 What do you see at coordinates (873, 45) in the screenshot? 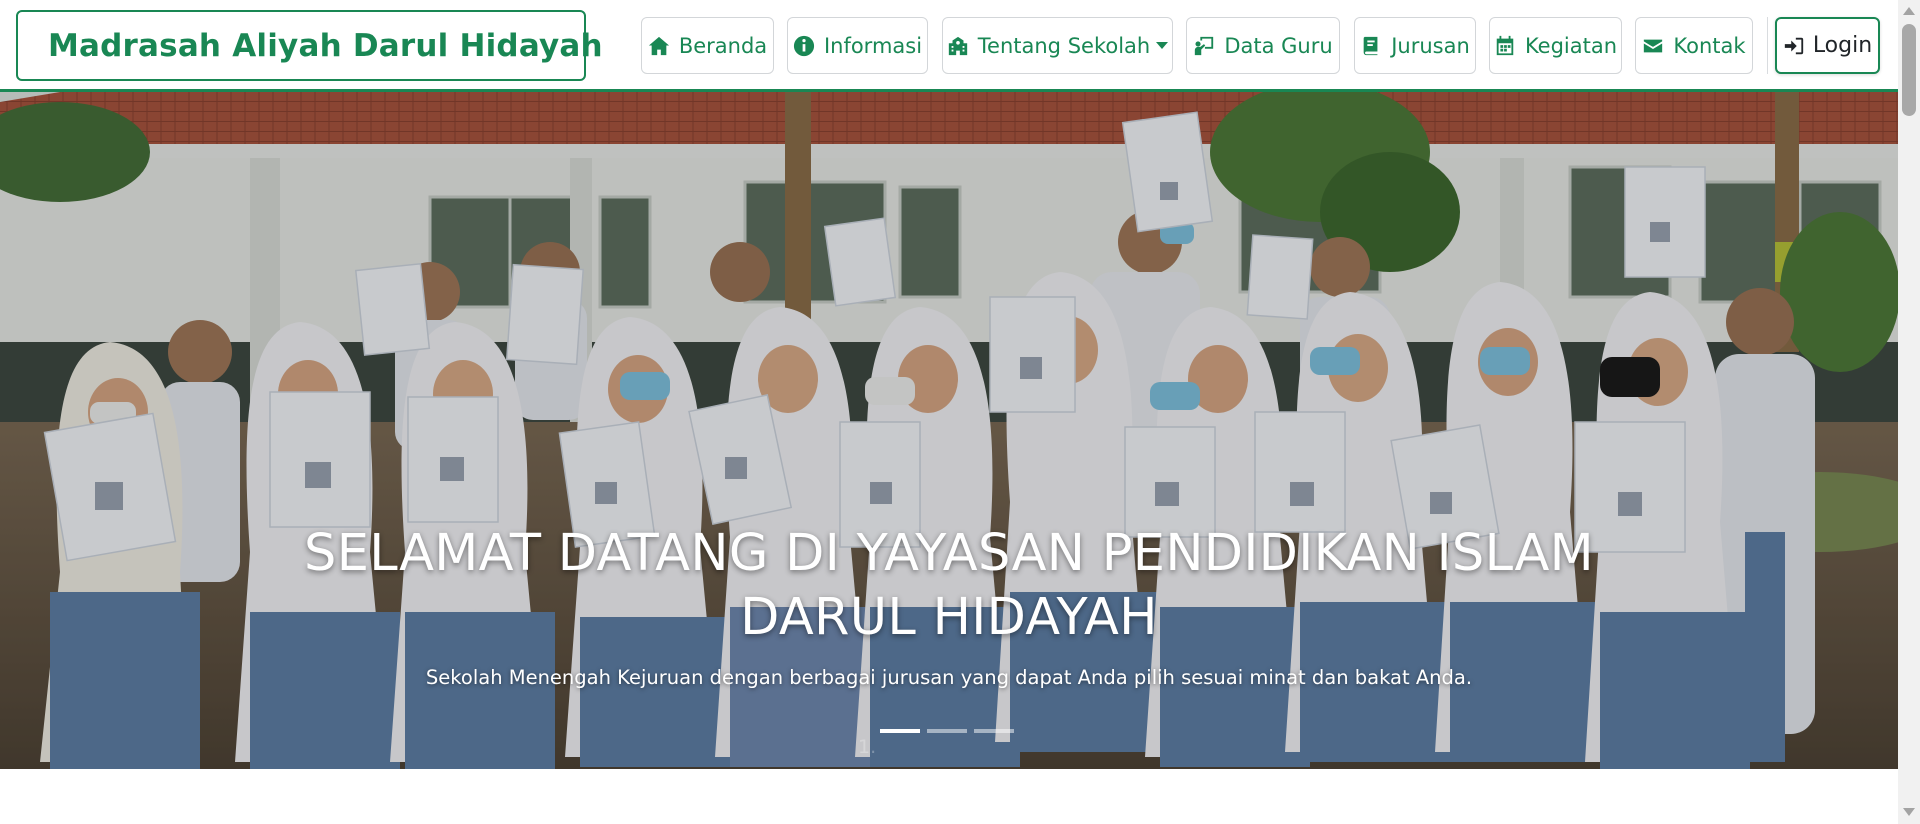
I see `nav-informasi-label: Informasi` at bounding box center [873, 45].